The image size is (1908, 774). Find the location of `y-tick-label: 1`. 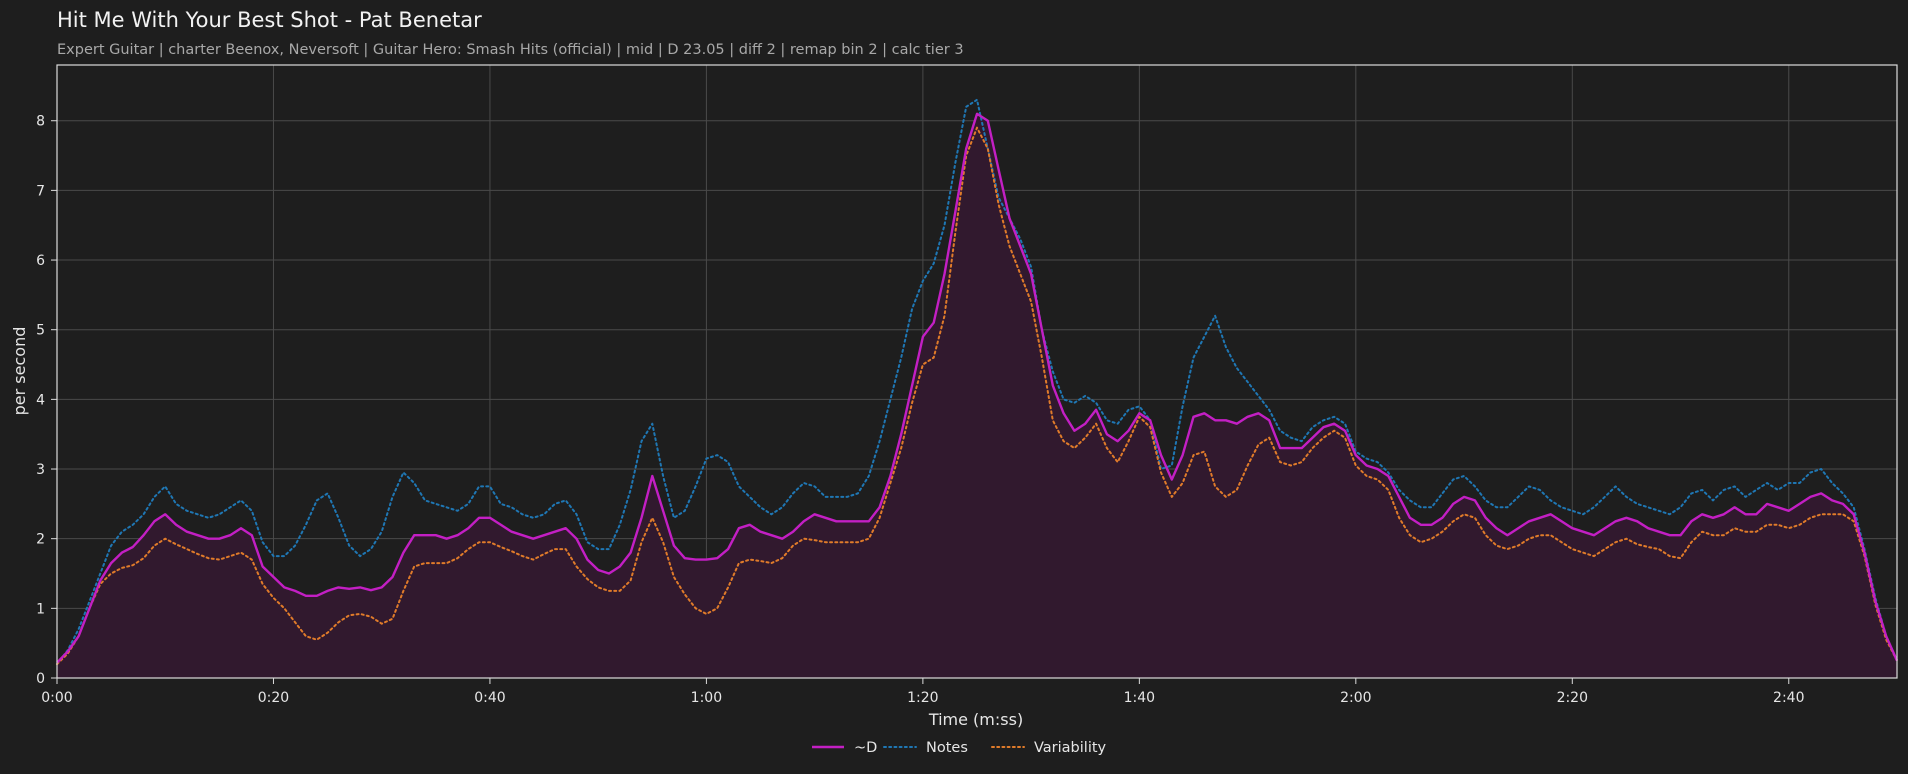

y-tick-label: 1 is located at coordinates (40, 609).